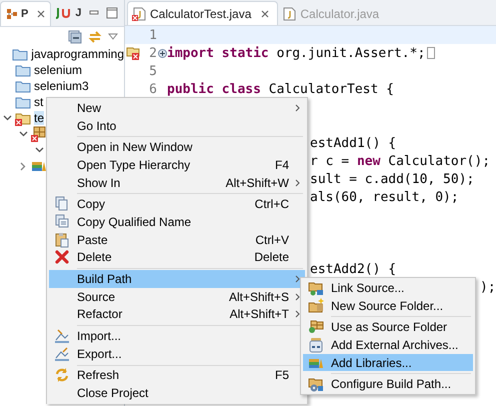  I want to click on line-number: 5, so click(152, 71).